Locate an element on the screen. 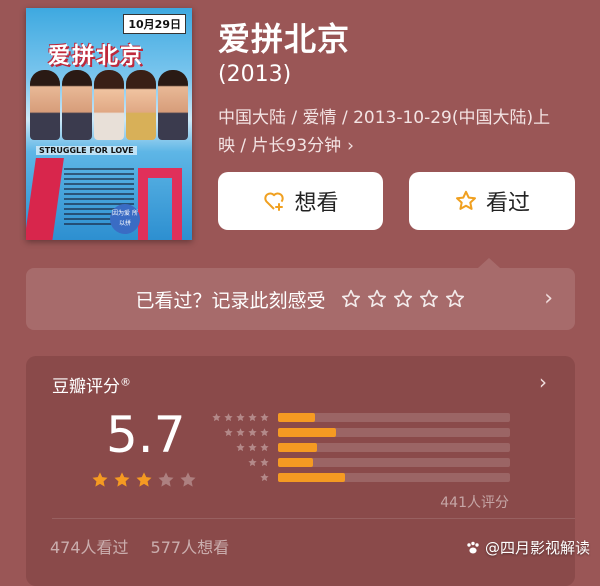 Image resolution: width=600 pixels, height=586 pixels. poster-tagline: STRUGGLE FOR LOVE is located at coordinates (86, 150).